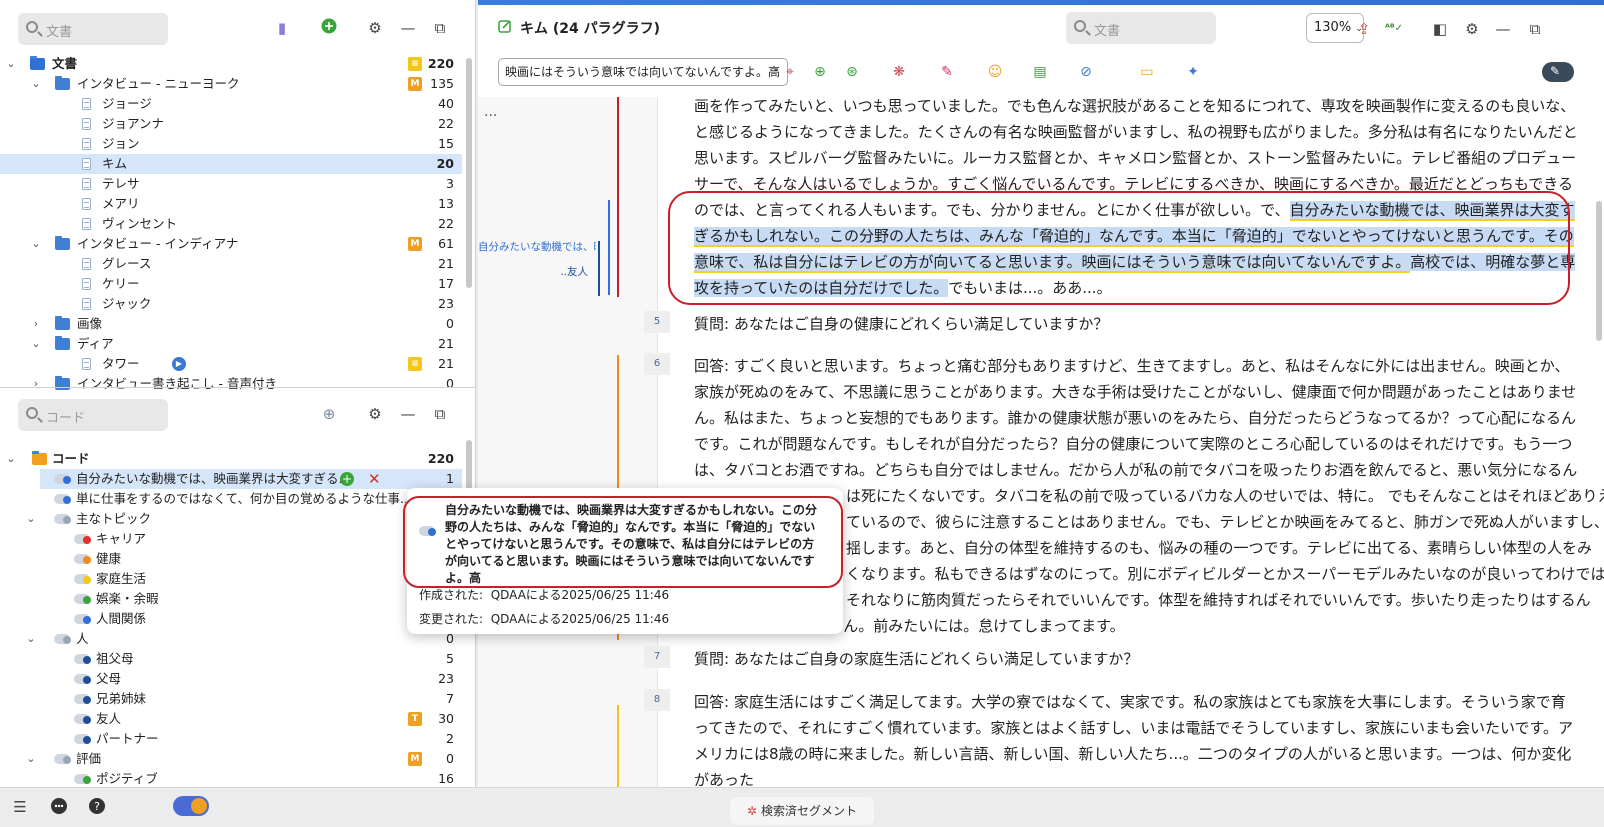 The width and height of the screenshot is (1604, 827). Describe the element at coordinates (231, 579) in the screenshot. I see `code-tree-item: 家庭生活` at that location.